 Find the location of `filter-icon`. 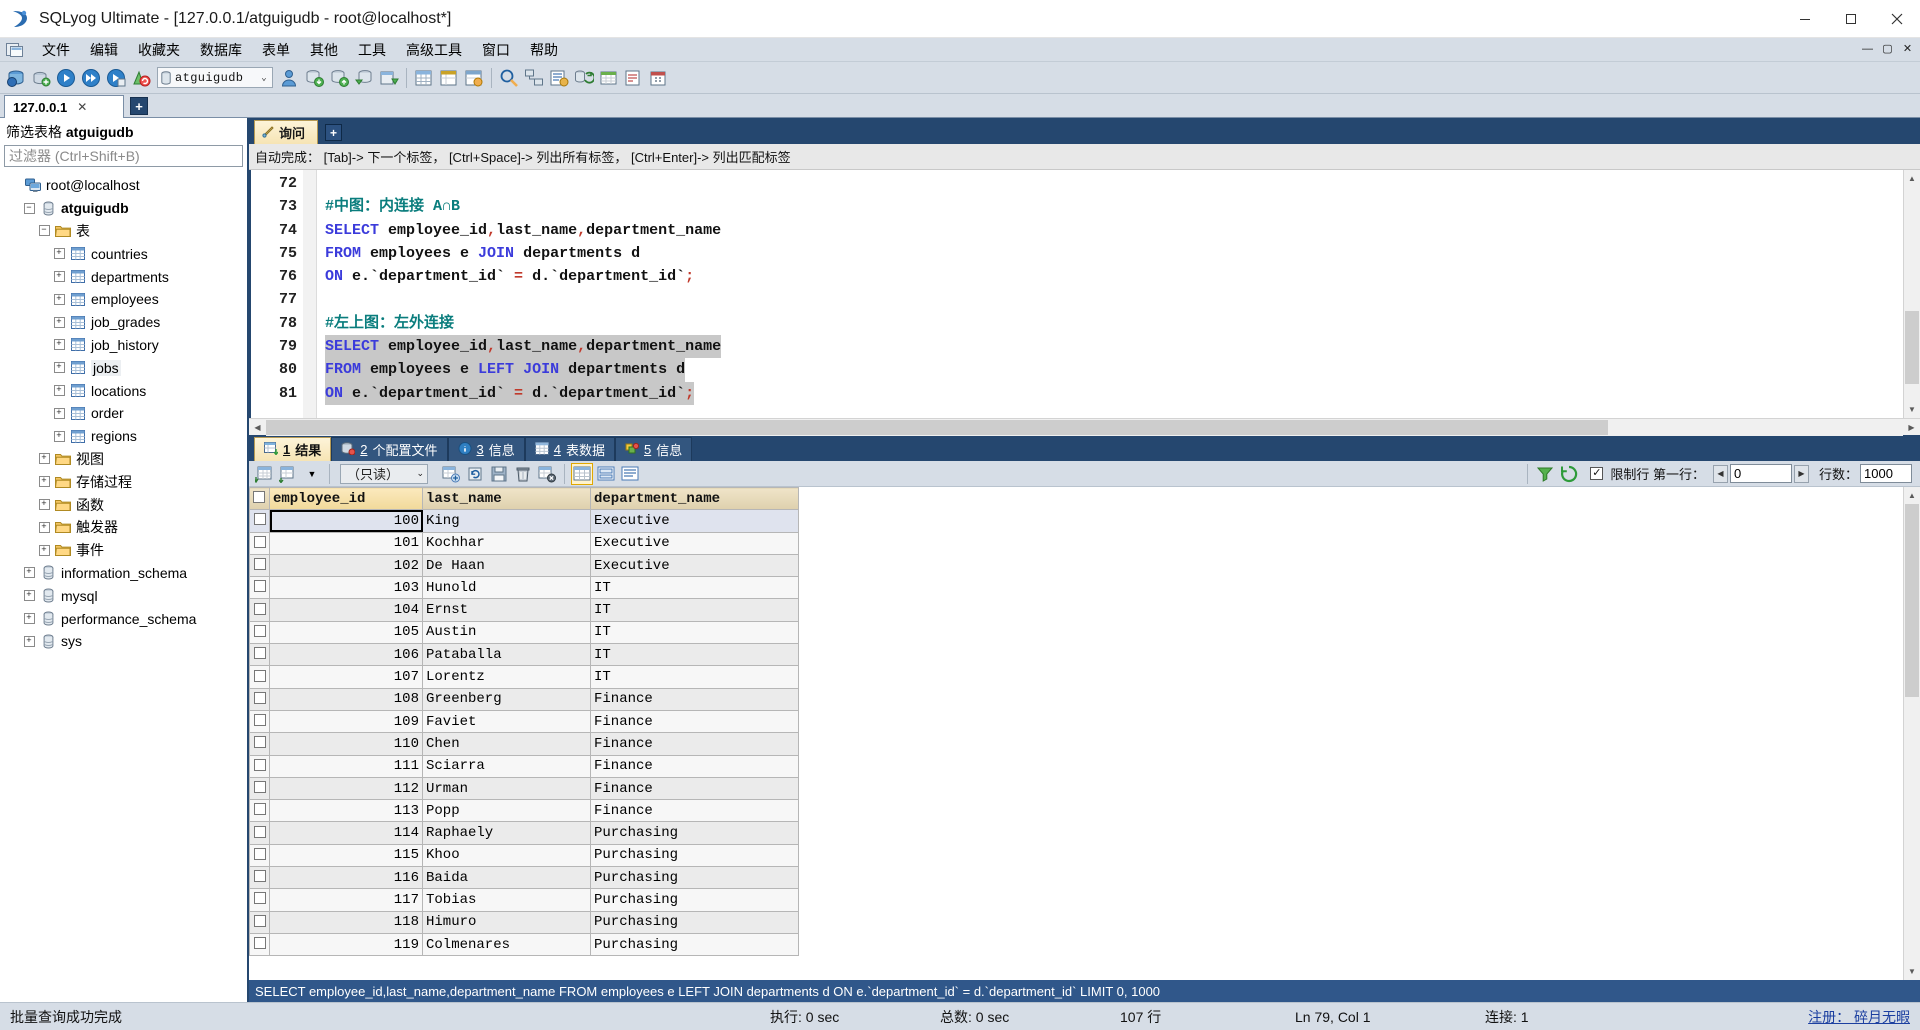

filter-icon is located at coordinates (1545, 474).